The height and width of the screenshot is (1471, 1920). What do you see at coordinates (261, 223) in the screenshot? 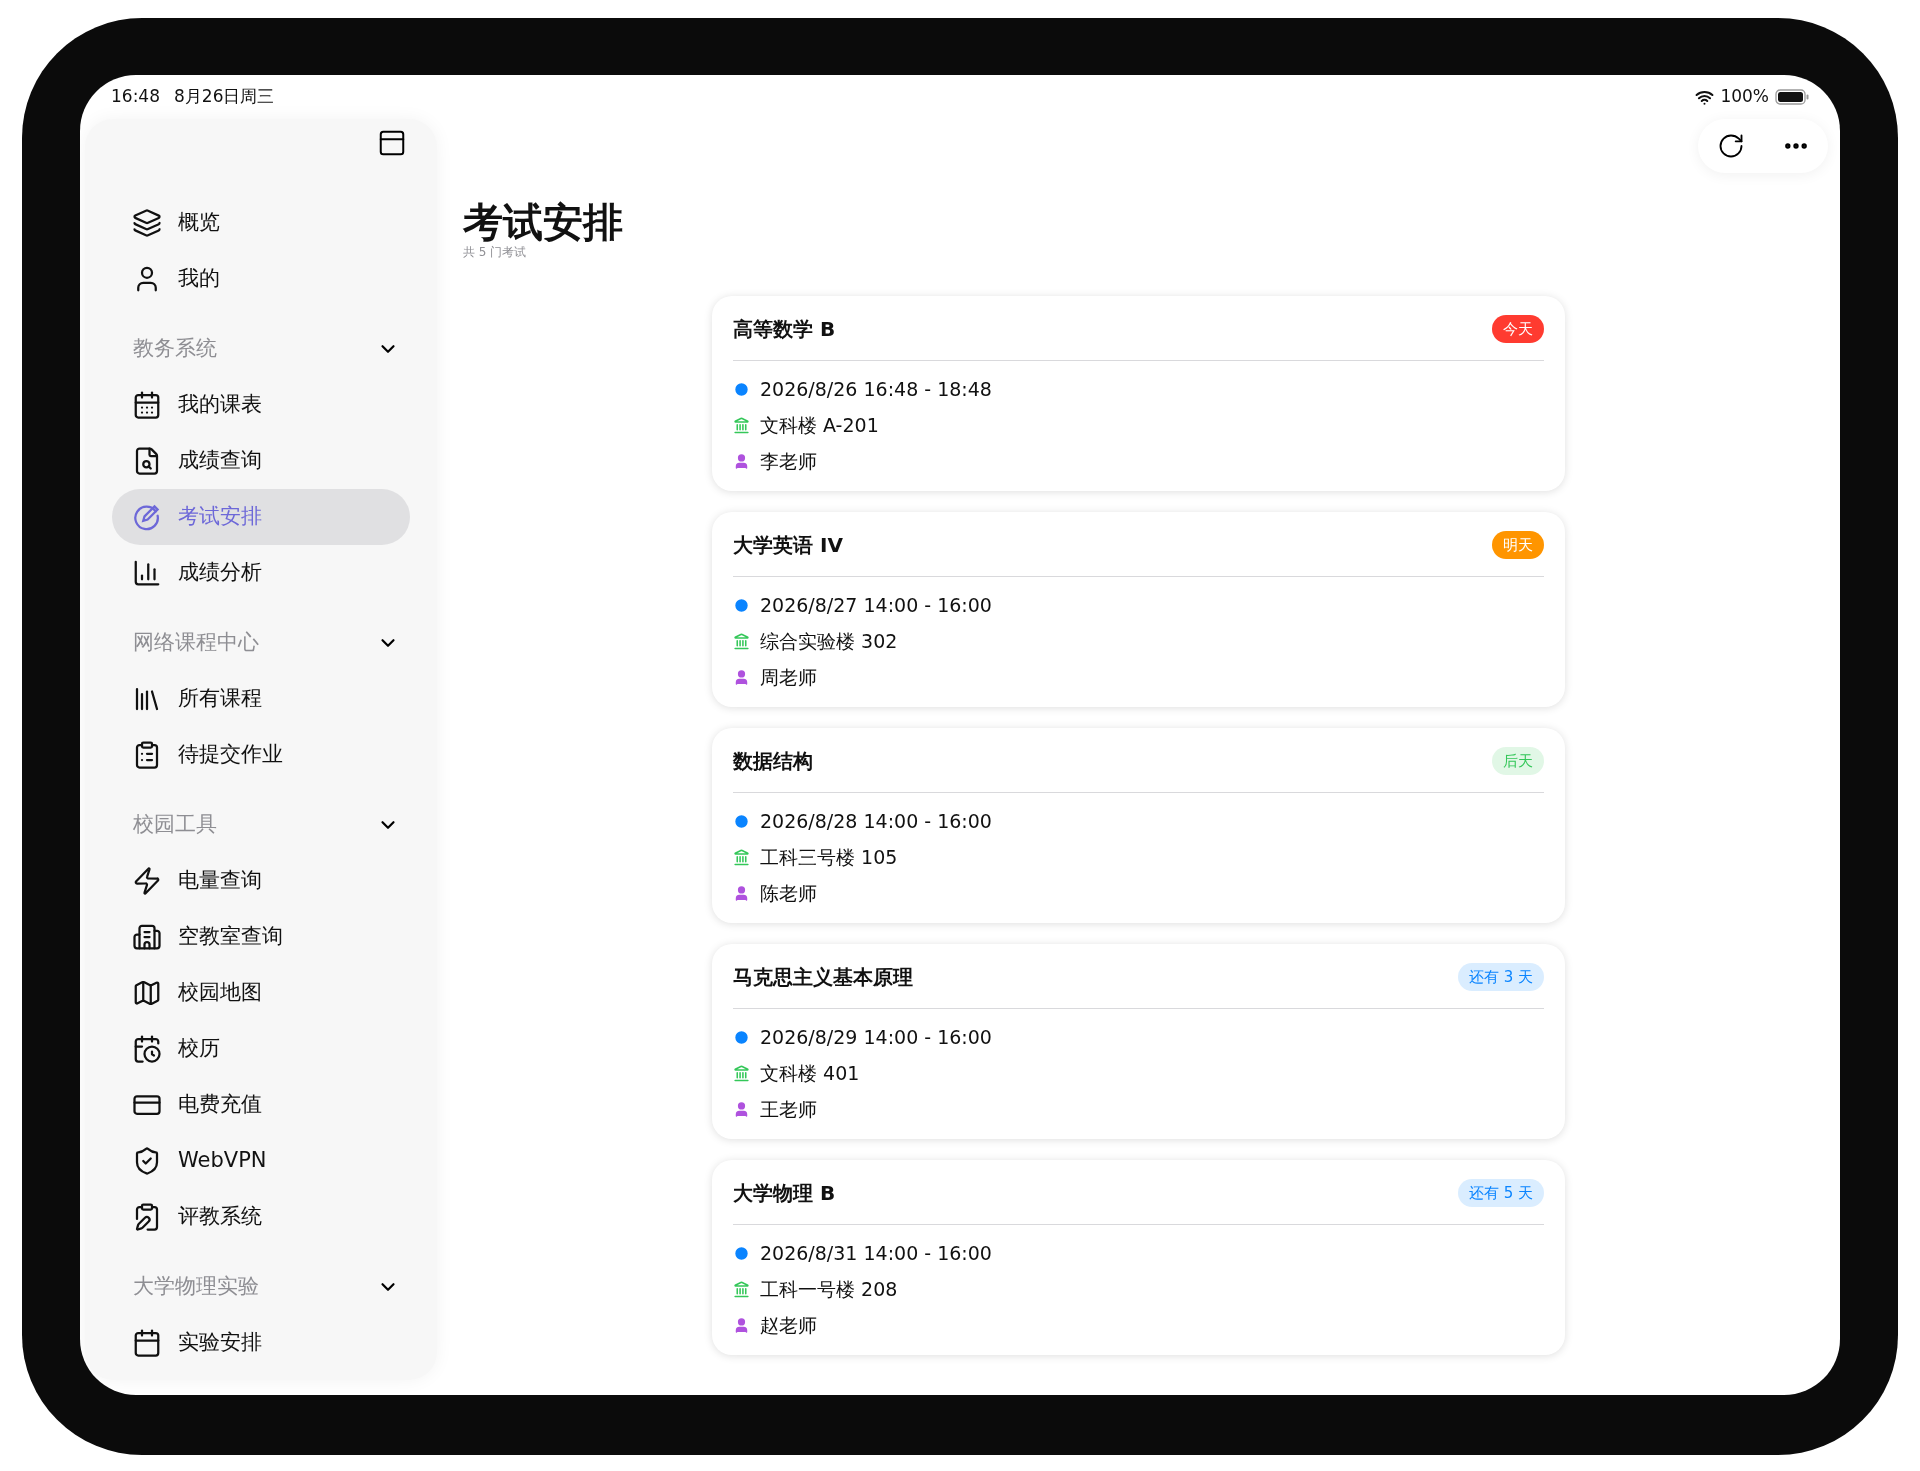
I see `sidebar-item: 概览` at bounding box center [261, 223].